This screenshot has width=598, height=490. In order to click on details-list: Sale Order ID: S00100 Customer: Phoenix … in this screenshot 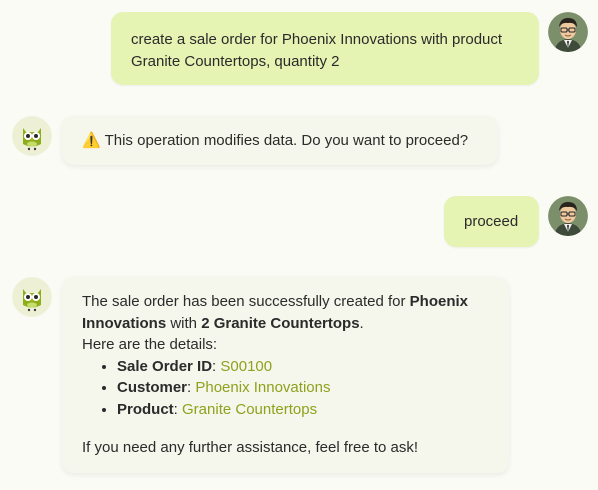, I will do `click(285, 388)`.